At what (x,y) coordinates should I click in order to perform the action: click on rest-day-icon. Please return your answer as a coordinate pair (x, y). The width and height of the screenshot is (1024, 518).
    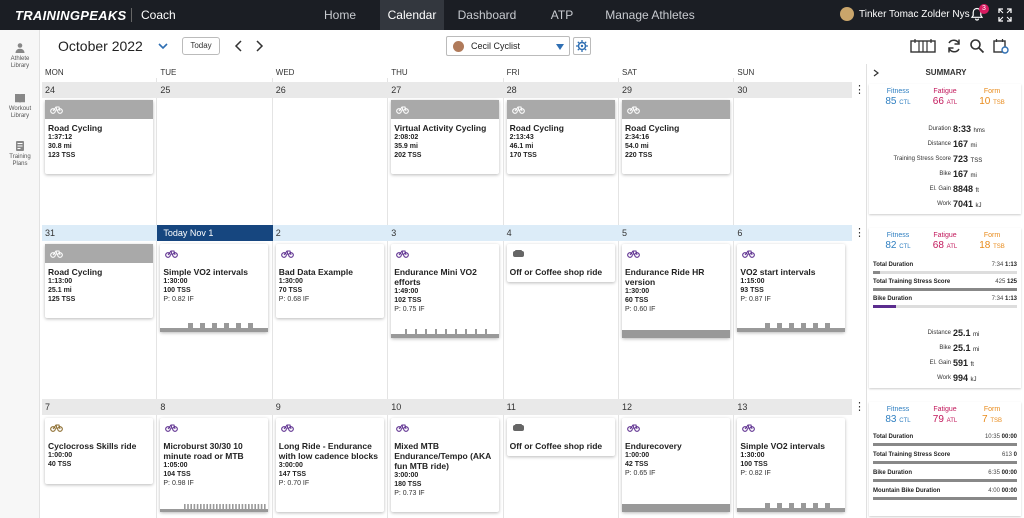
    Looking at the image, I should click on (518, 253).